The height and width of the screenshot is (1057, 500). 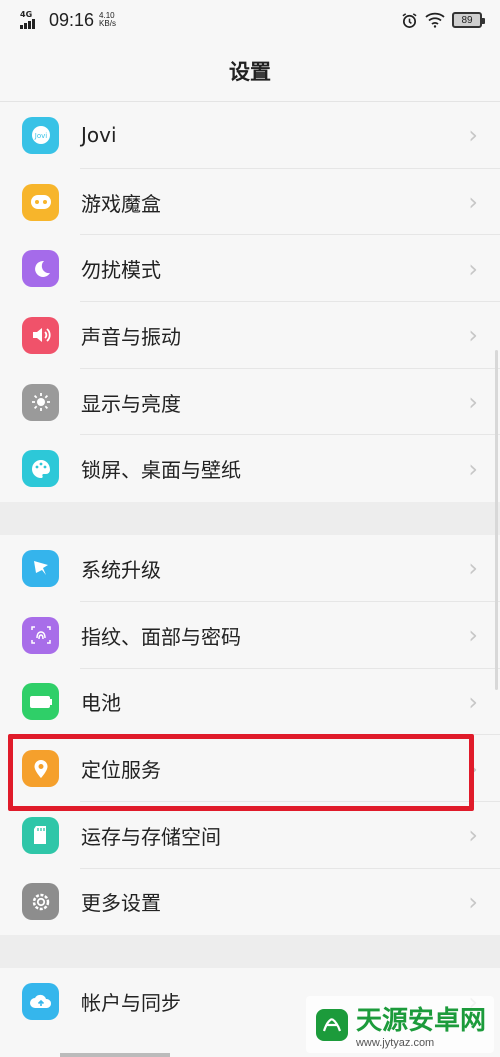 I want to click on settings-item-battery: 电池 ›, so click(x=250, y=702).